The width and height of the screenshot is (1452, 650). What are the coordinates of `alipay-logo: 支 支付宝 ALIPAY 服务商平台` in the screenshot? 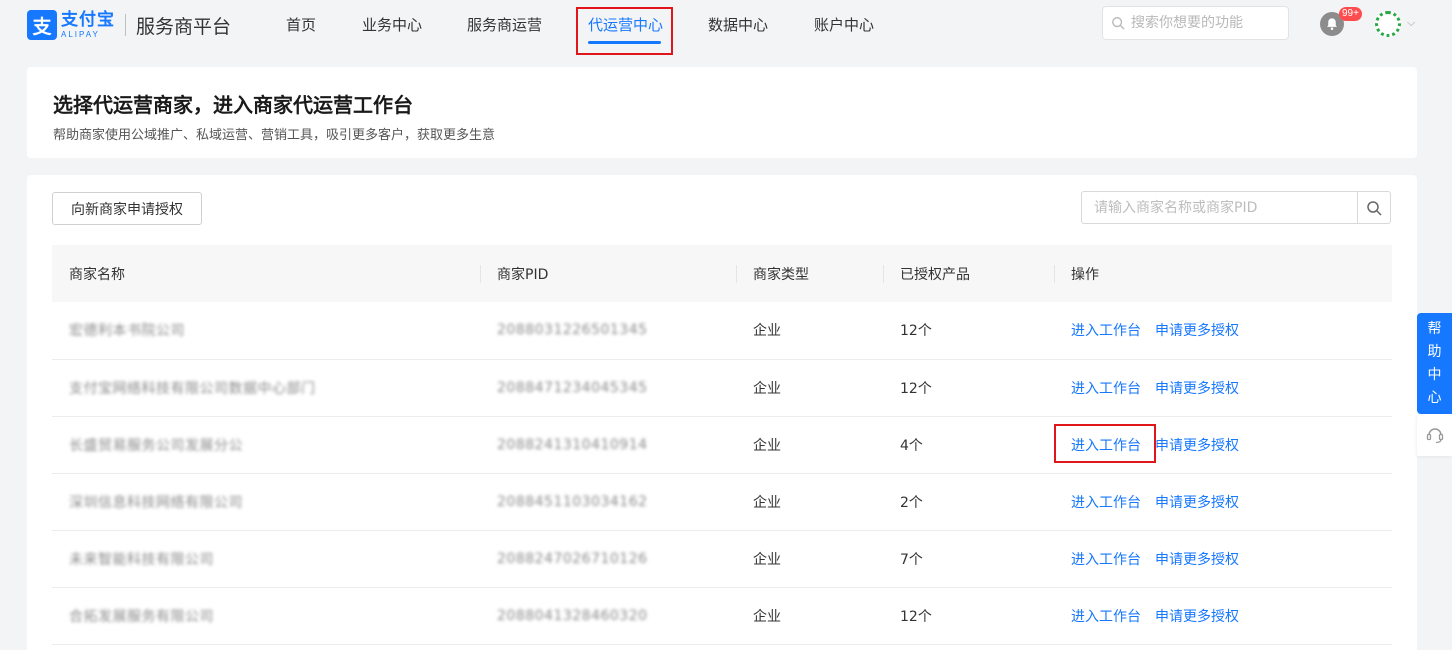 It's located at (129, 25).